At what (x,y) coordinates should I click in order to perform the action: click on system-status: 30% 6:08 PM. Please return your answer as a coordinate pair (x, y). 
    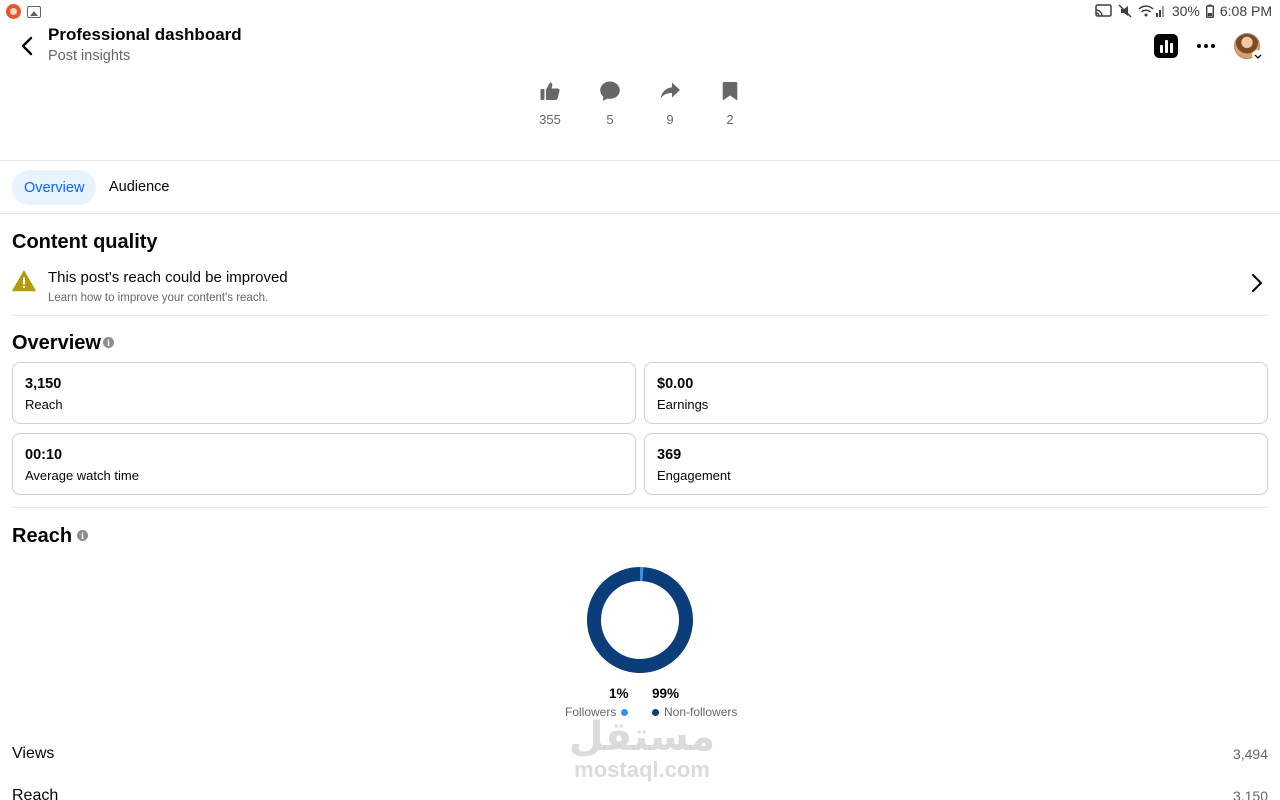
    Looking at the image, I should click on (1183, 11).